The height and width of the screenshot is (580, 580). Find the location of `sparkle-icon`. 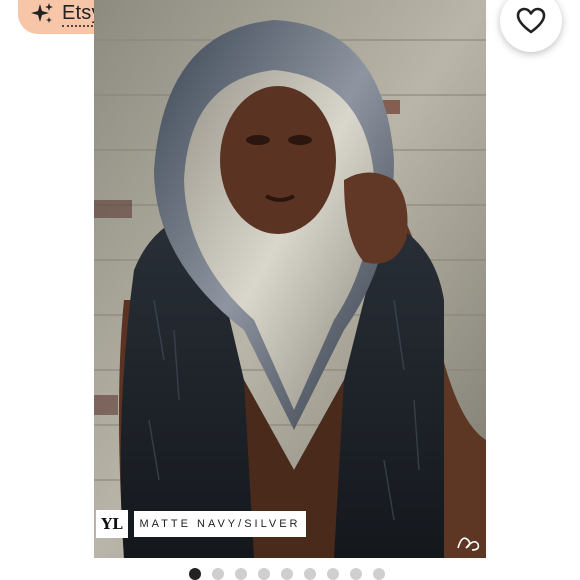

sparkle-icon is located at coordinates (42, 13).